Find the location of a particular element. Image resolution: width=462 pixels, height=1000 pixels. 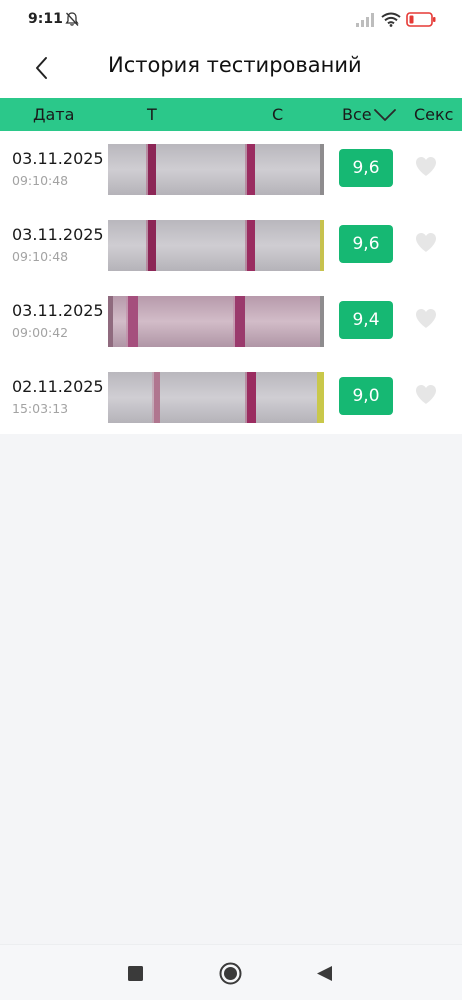

circle-home-icon is located at coordinates (230, 973).